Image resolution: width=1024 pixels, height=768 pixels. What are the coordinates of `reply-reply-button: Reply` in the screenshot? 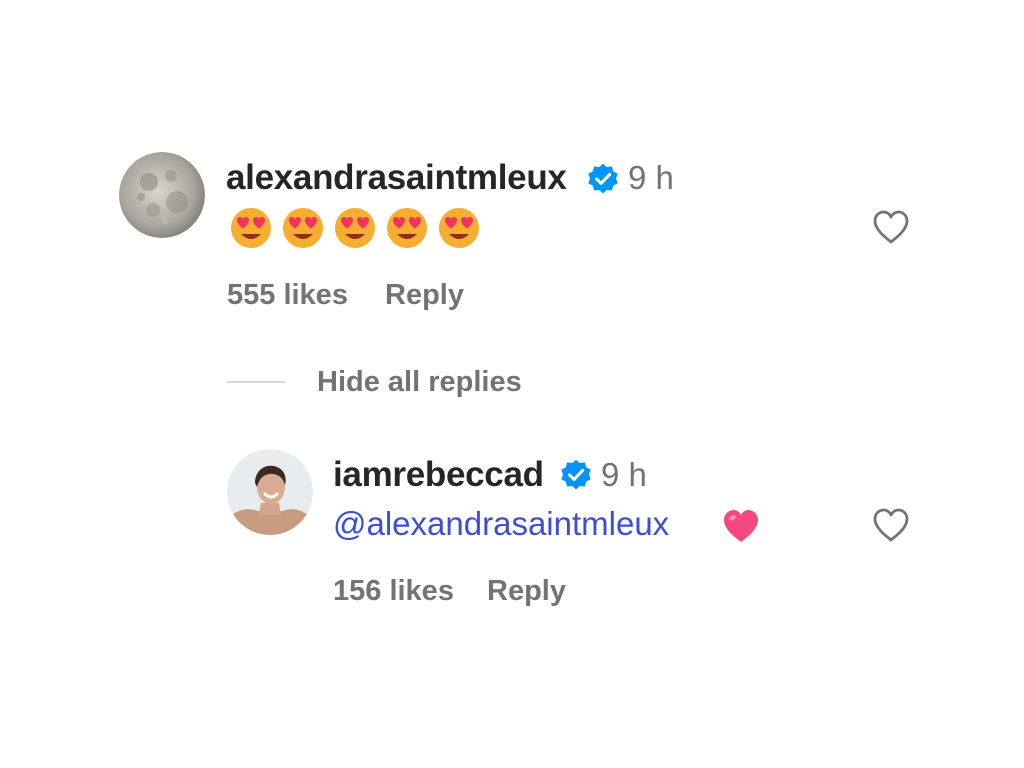 It's located at (526, 591).